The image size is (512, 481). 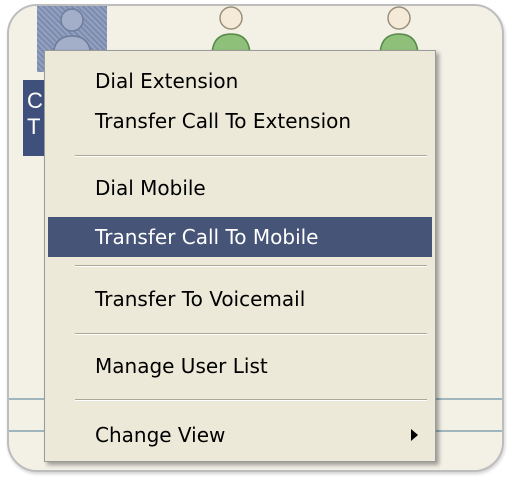 I want to click on menu-item-transfer-to-voicemail: Transfer To Voicemail, so click(x=240, y=299).